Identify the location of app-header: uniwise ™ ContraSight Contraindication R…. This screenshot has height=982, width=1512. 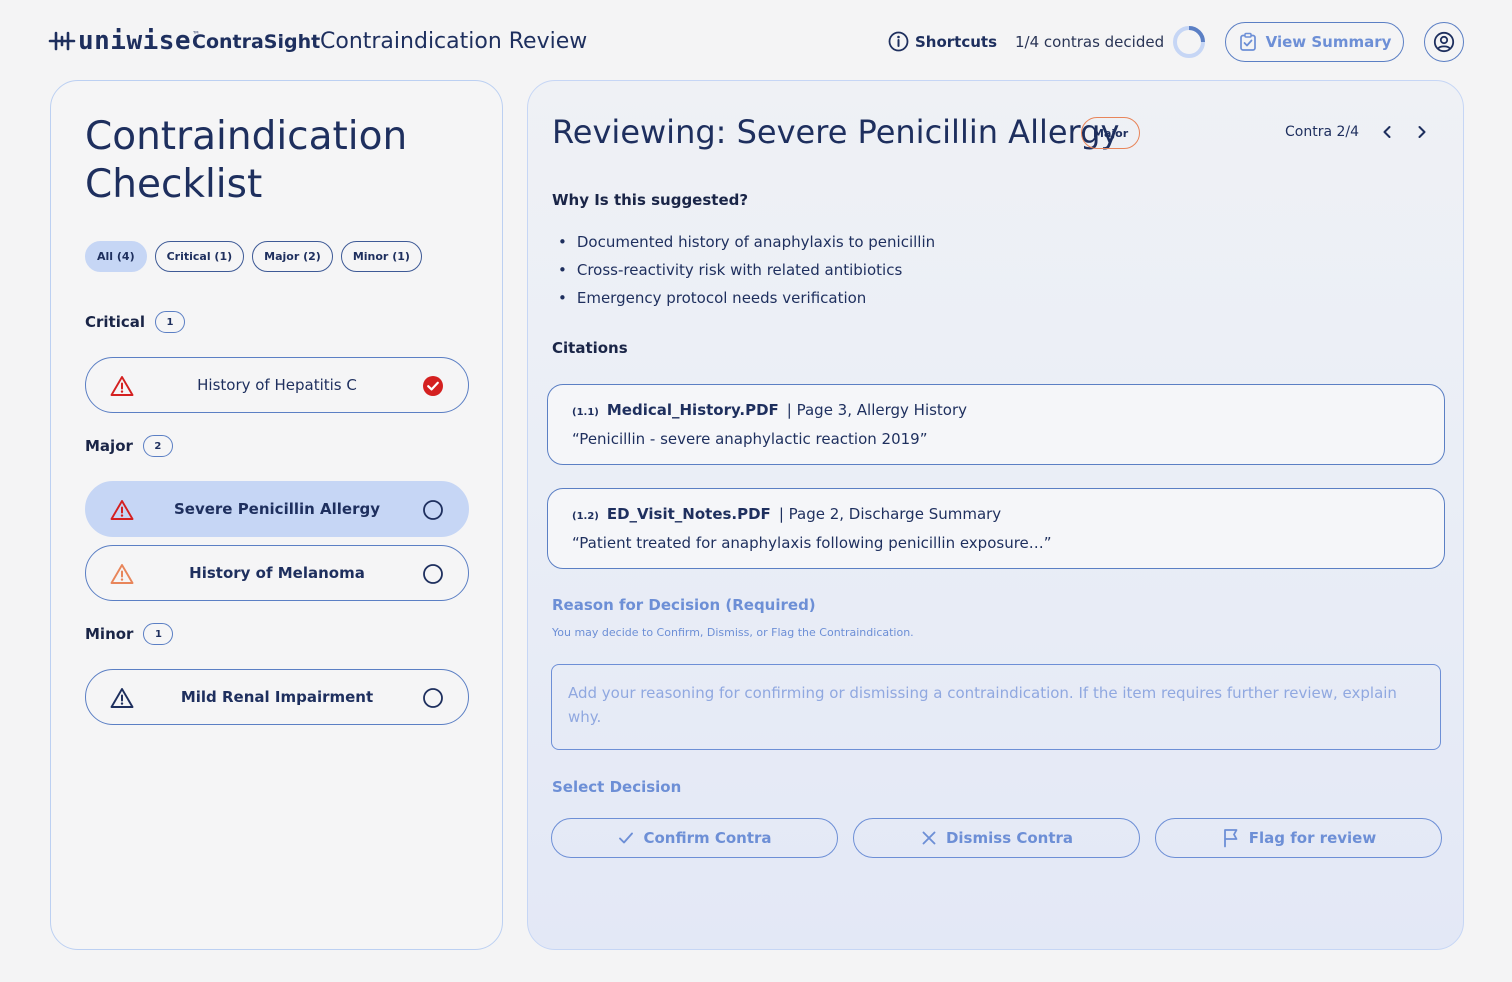
(756, 42).